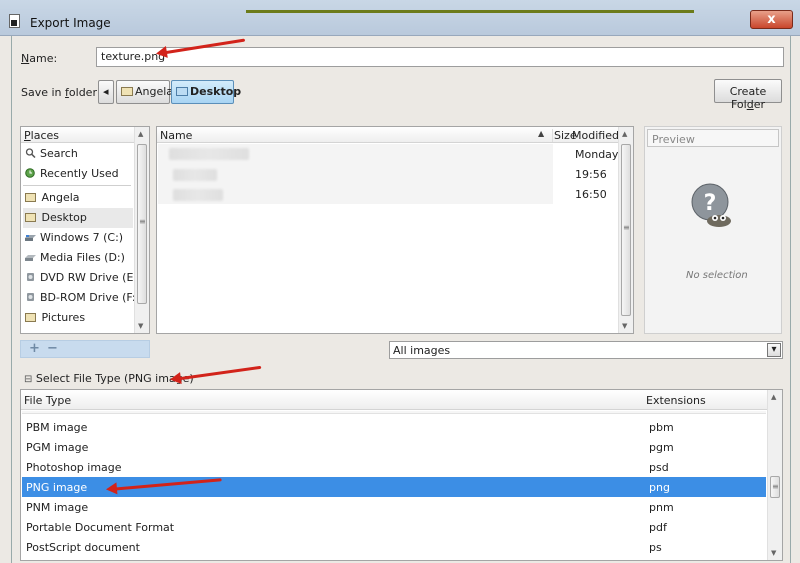 The image size is (800, 563). I want to click on file-modified: 19:56, so click(591, 174).